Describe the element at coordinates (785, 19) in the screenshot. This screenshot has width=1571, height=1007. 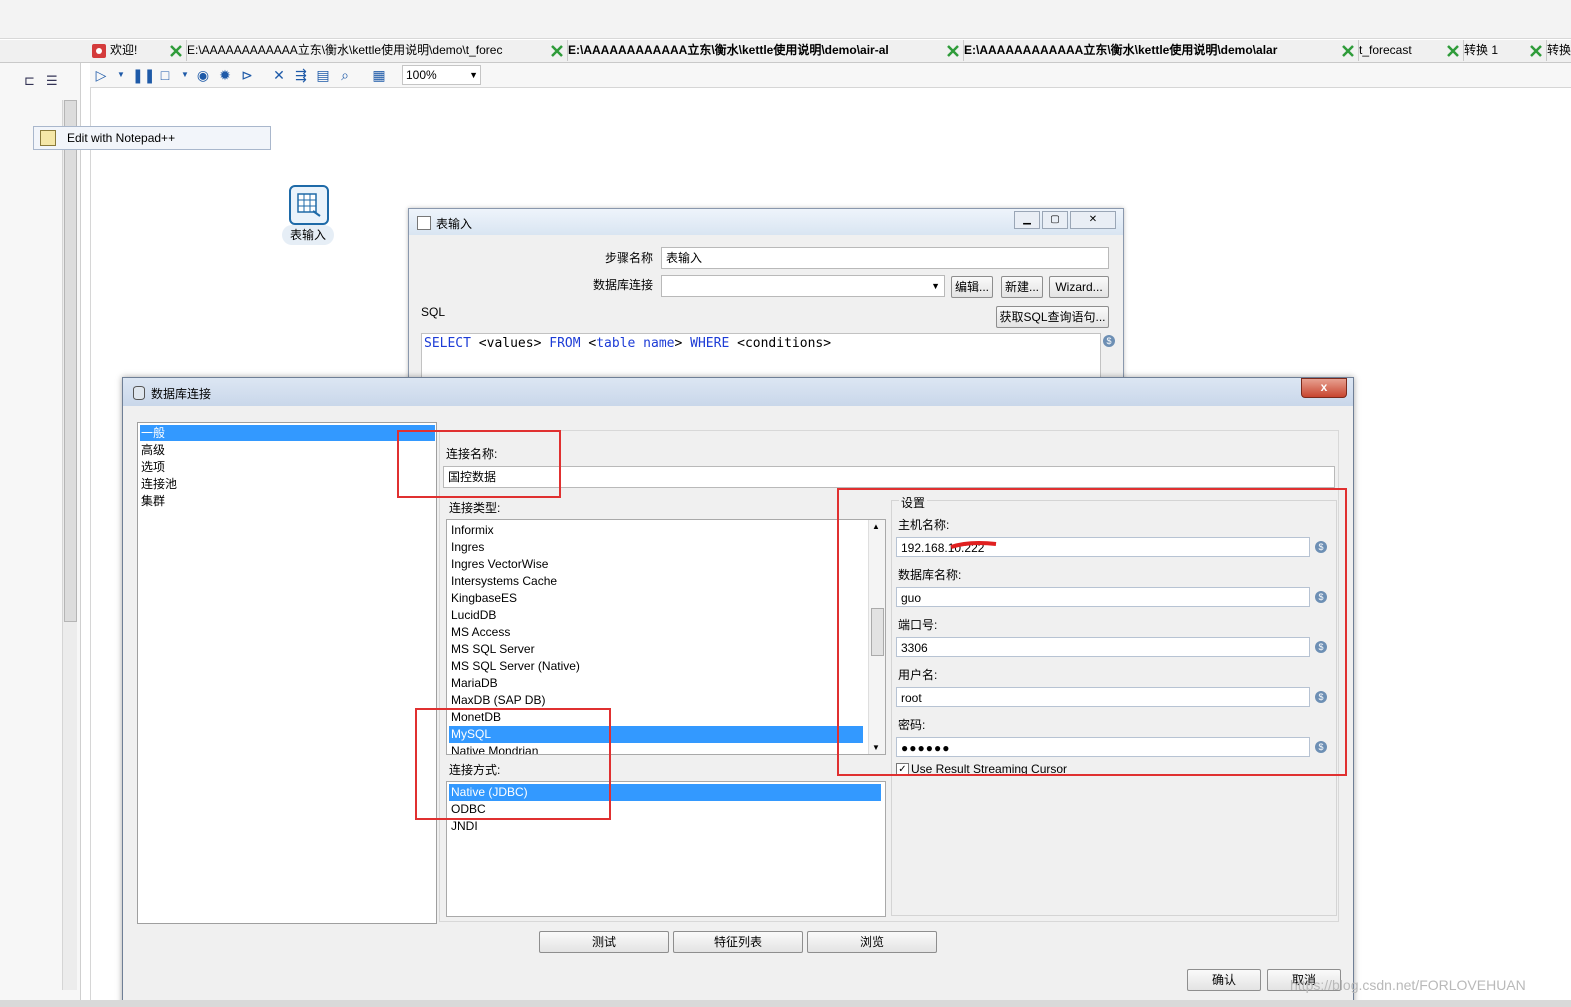
I see `application-top-bar` at that location.